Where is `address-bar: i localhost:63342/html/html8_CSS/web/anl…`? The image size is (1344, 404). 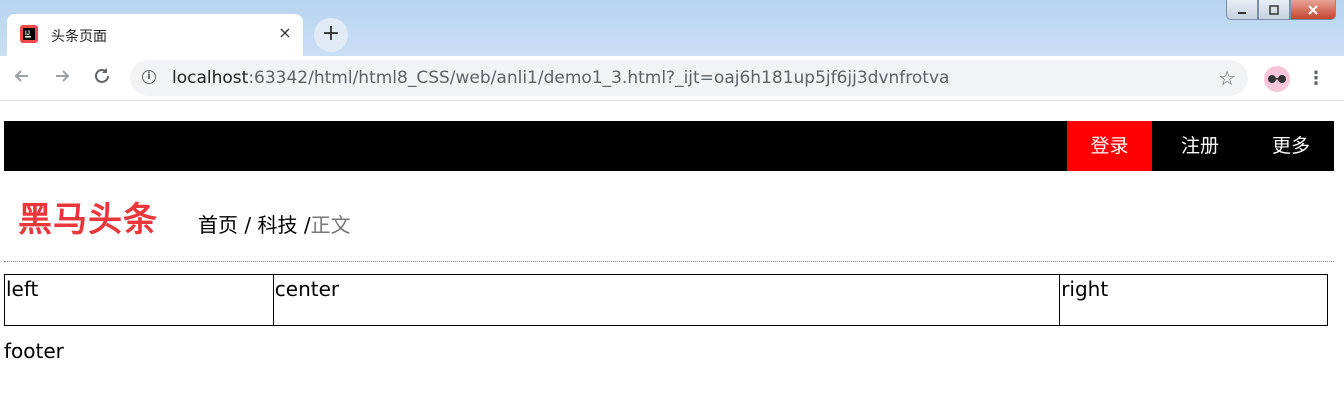 address-bar: i localhost:63342/html/html8_CSS/web/anl… is located at coordinates (689, 78).